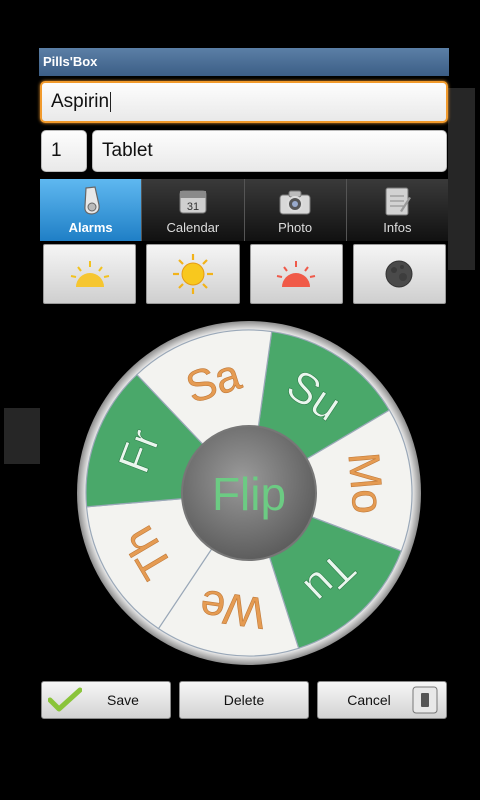 The image size is (480, 800). I want to click on tab-alarms: Alarms, so click(91, 210).